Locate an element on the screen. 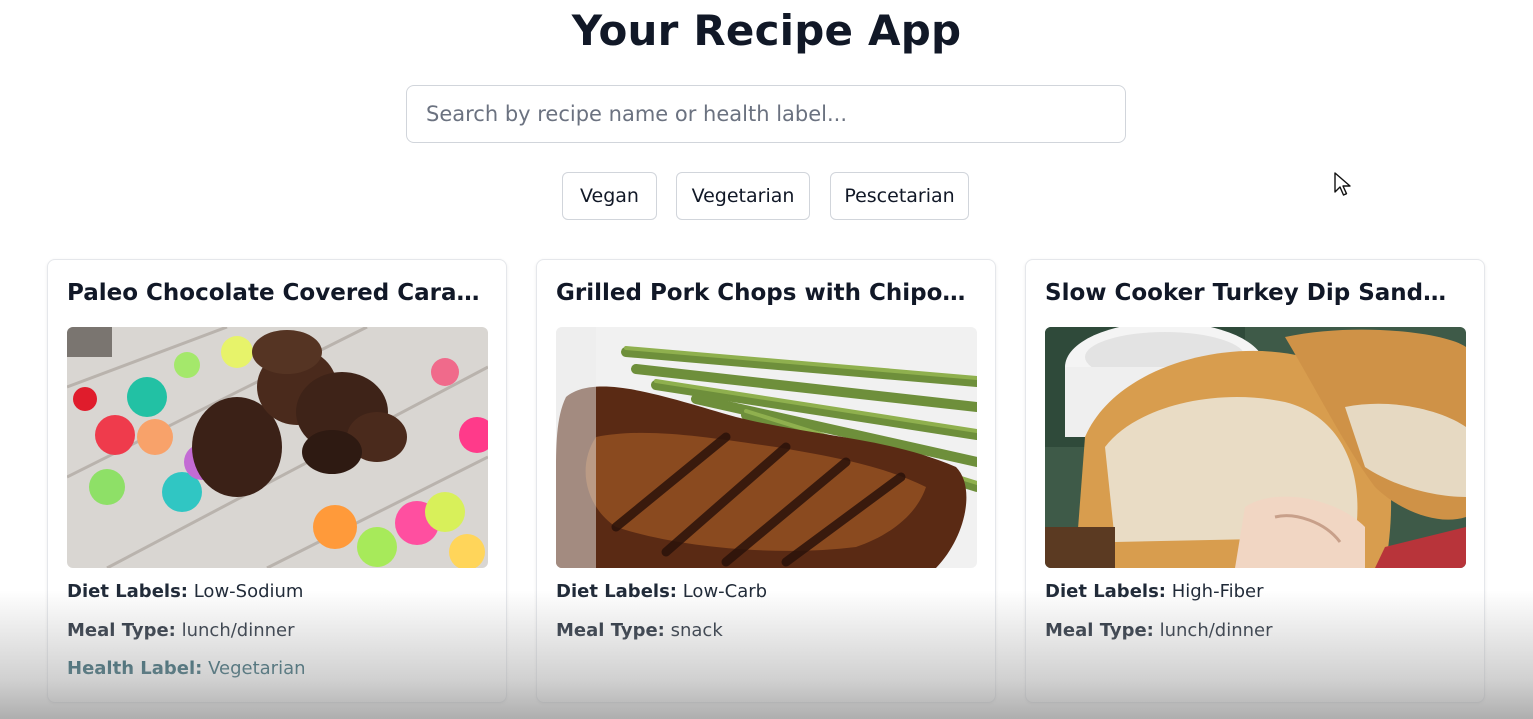 The image size is (1533, 719). diet-labels: Diet Labels: Low-Sodium is located at coordinates (277, 591).